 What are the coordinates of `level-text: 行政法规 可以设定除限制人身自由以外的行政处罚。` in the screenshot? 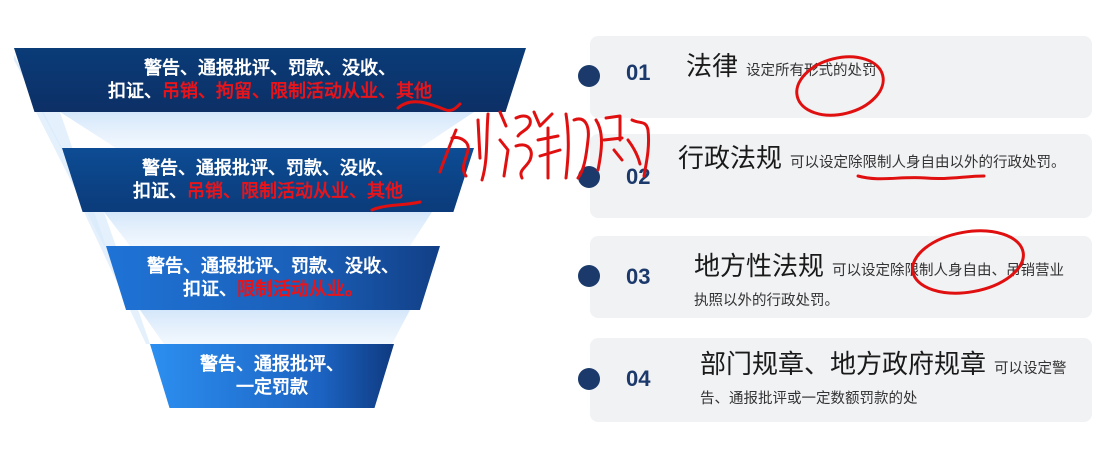 It's located at (873, 161).